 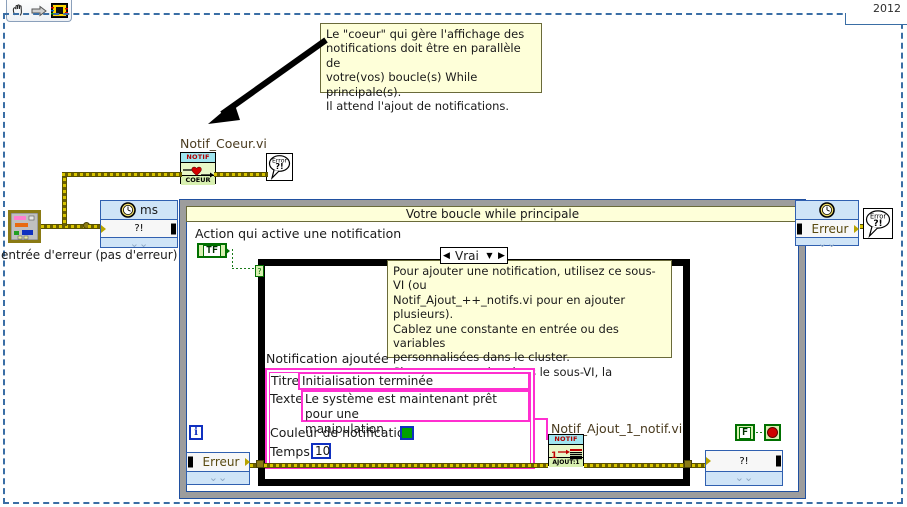 I want to click on while-loop-title: Votre boucle while principale, so click(x=492, y=214).